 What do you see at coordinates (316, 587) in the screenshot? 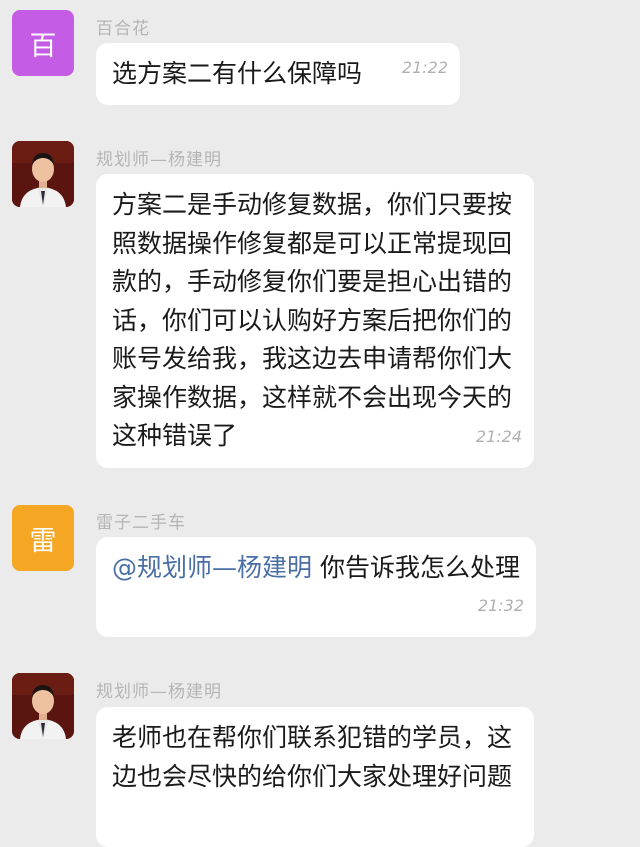
I see `message-bubble: @规划师—杨建明 你告诉我怎么处理 21:32` at bounding box center [316, 587].